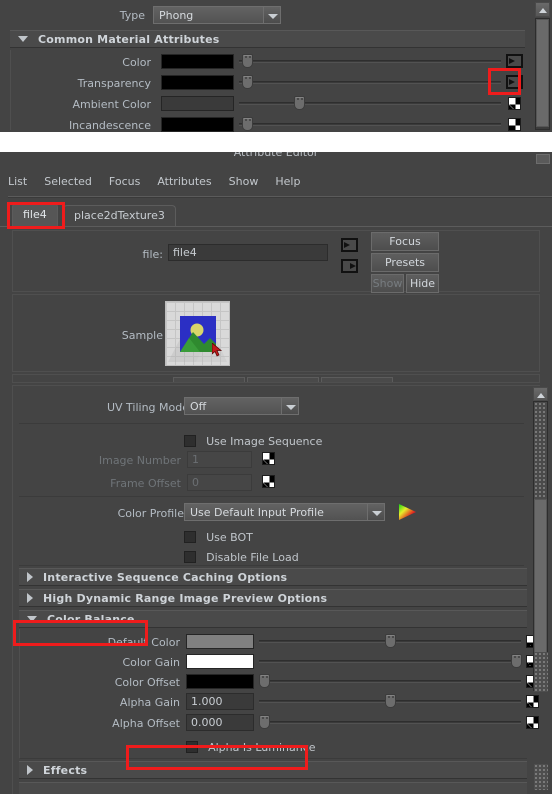  Describe the element at coordinates (185, 598) in the screenshot. I see `hdr-image-preview-title: High Dynamic Range Image Preview Options` at that location.